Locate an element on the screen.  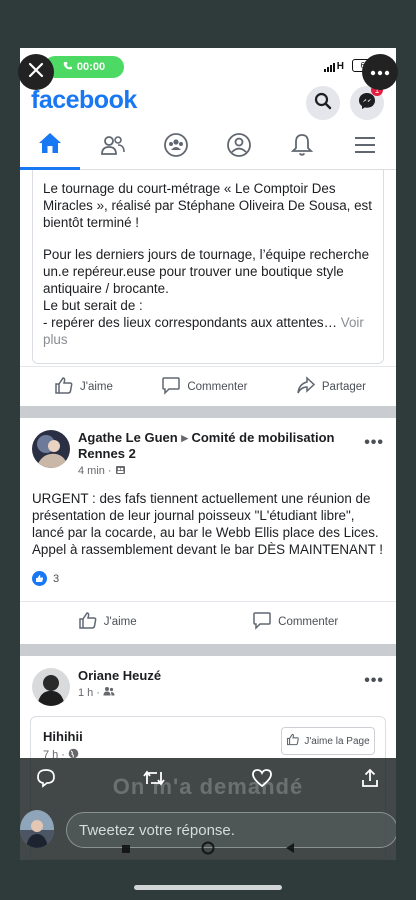
author-name: Agathe Le Guen is located at coordinates (128, 437).